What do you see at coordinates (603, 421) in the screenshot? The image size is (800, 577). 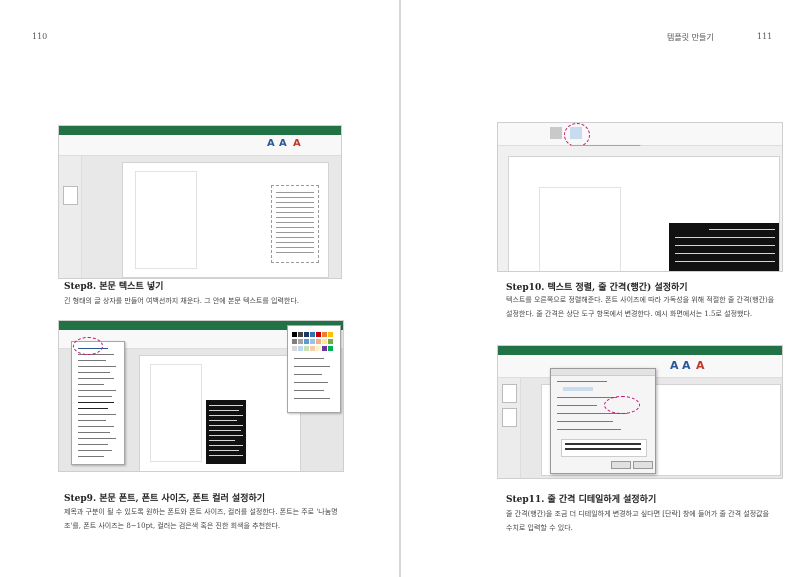 I see `paragraph-dialog` at bounding box center [603, 421].